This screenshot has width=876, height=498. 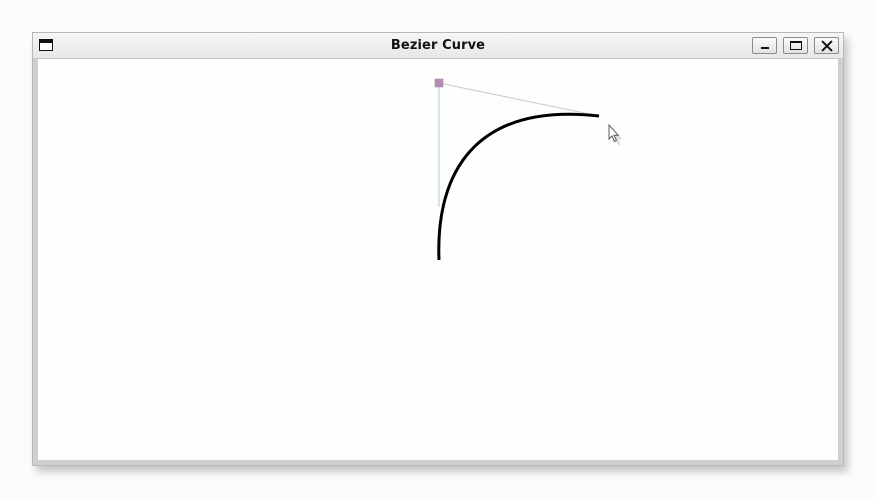 I want to click on close-button, so click(x=826, y=45).